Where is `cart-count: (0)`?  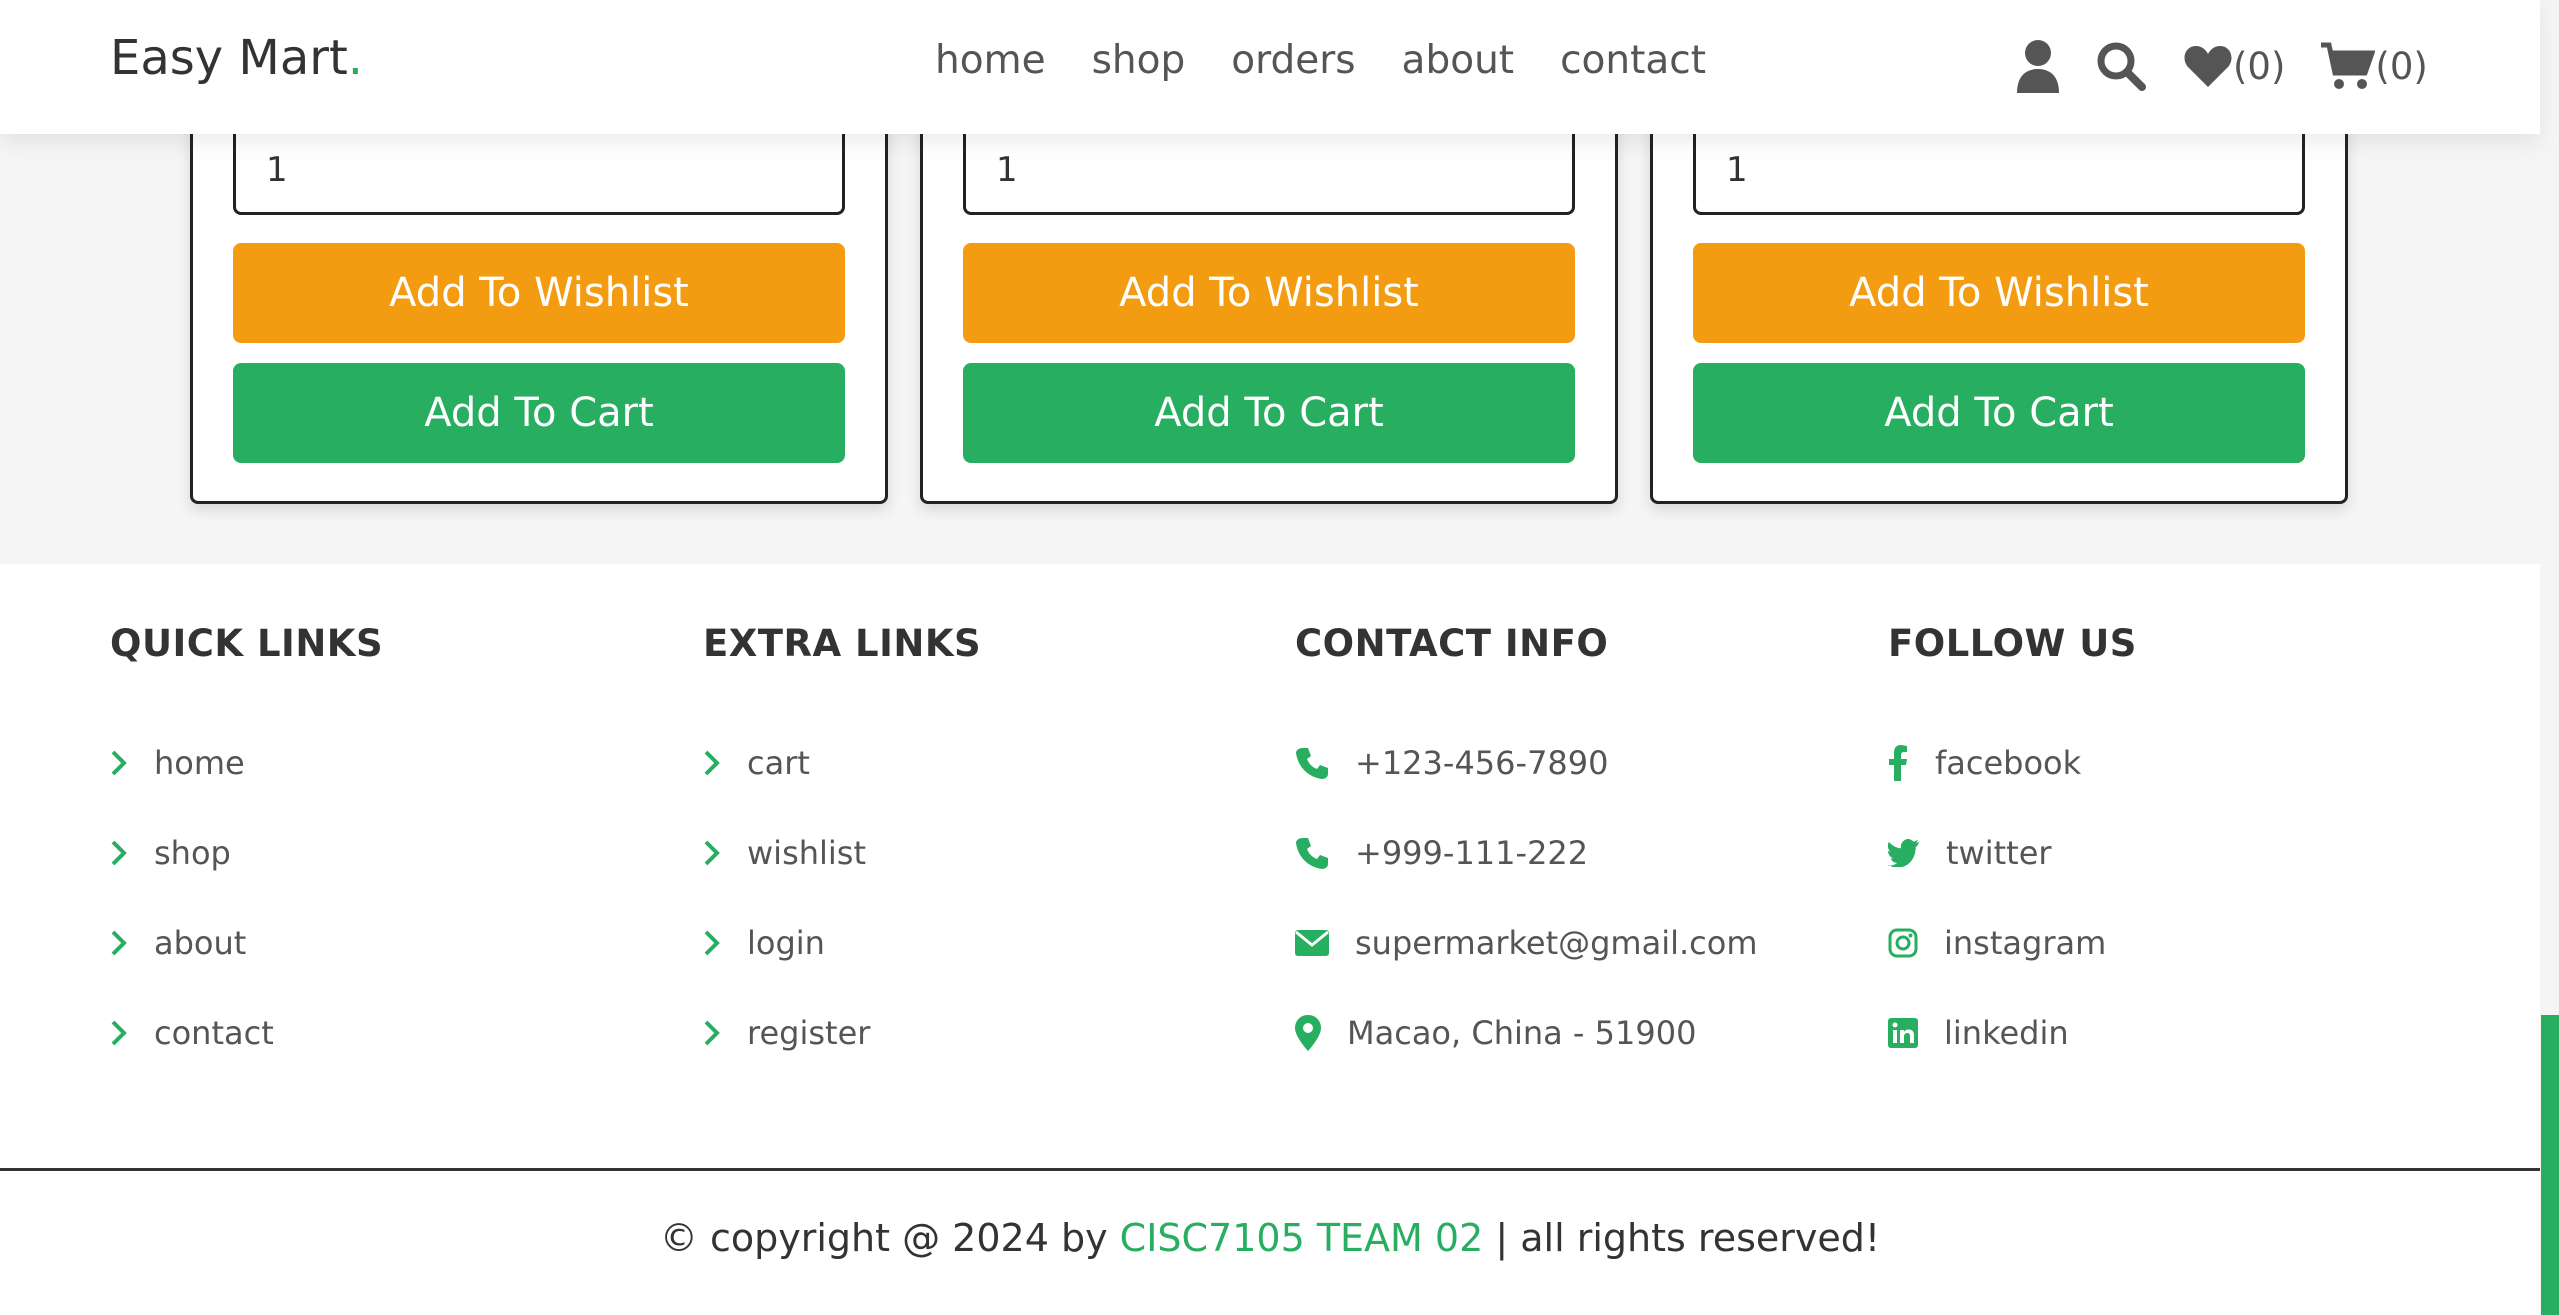 cart-count: (0) is located at coordinates (2401, 66).